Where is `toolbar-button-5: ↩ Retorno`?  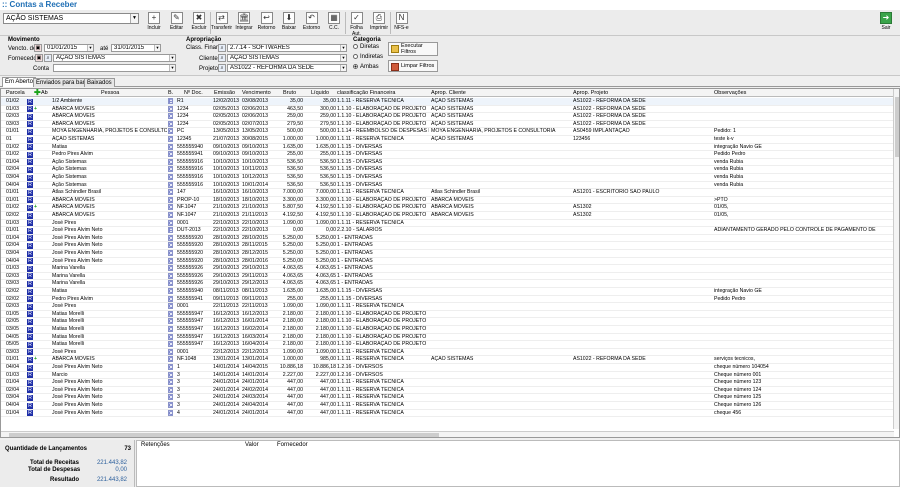
toolbar-button-5: ↩ Retorno is located at coordinates (267, 23).